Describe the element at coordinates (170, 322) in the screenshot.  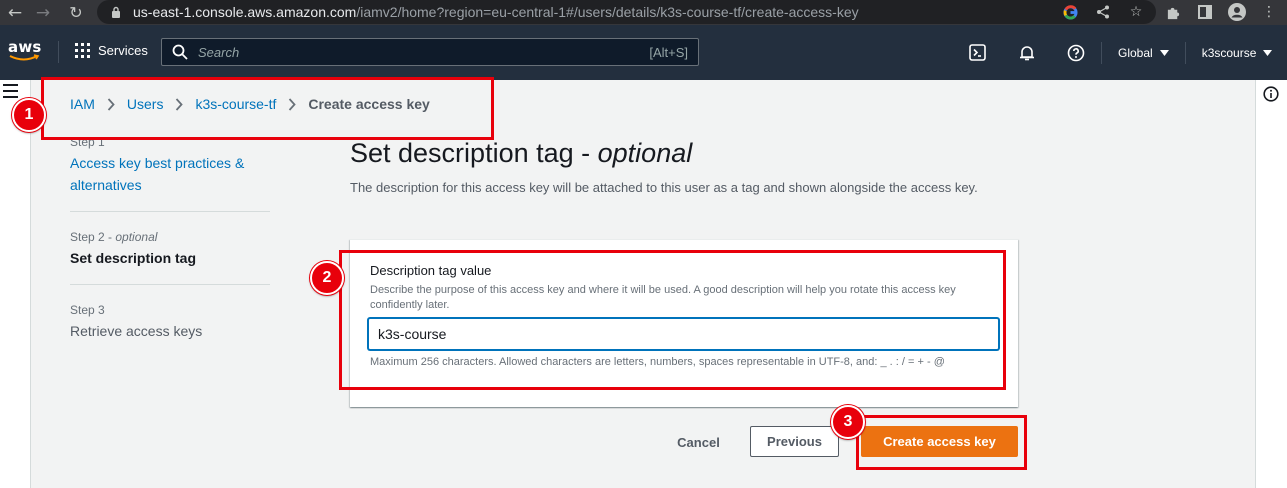
I see `step-3: Step 3 Retrieve access keys` at that location.